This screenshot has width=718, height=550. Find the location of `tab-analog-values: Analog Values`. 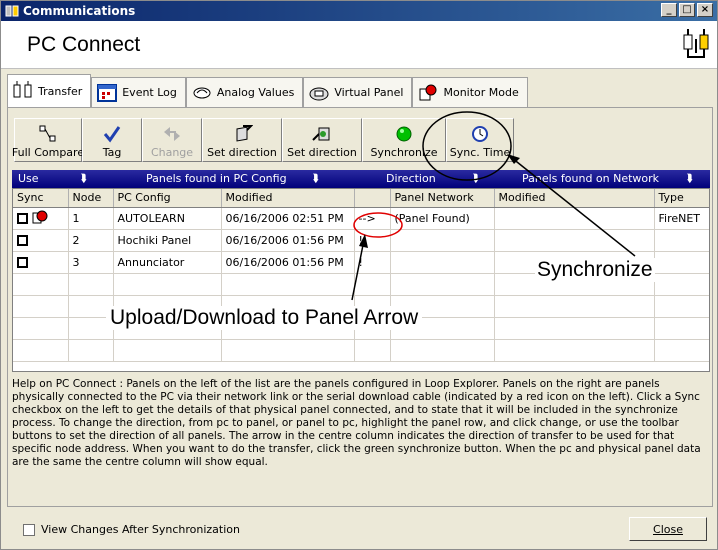

tab-analog-values: Analog Values is located at coordinates (244, 92).